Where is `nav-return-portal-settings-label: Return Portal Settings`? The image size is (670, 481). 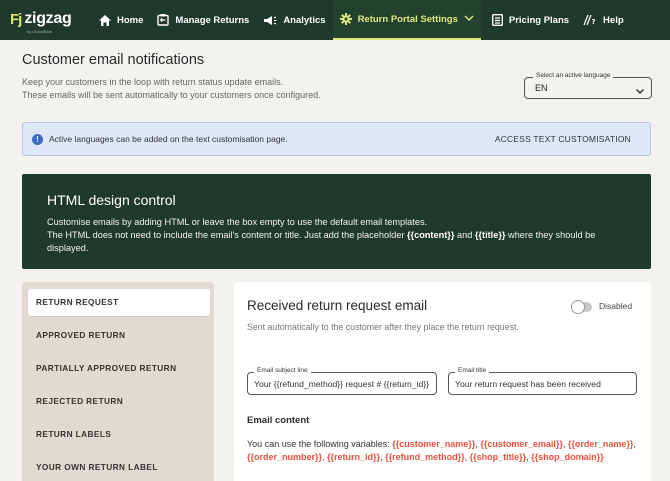 nav-return-portal-settings-label: Return Portal Settings is located at coordinates (407, 19).